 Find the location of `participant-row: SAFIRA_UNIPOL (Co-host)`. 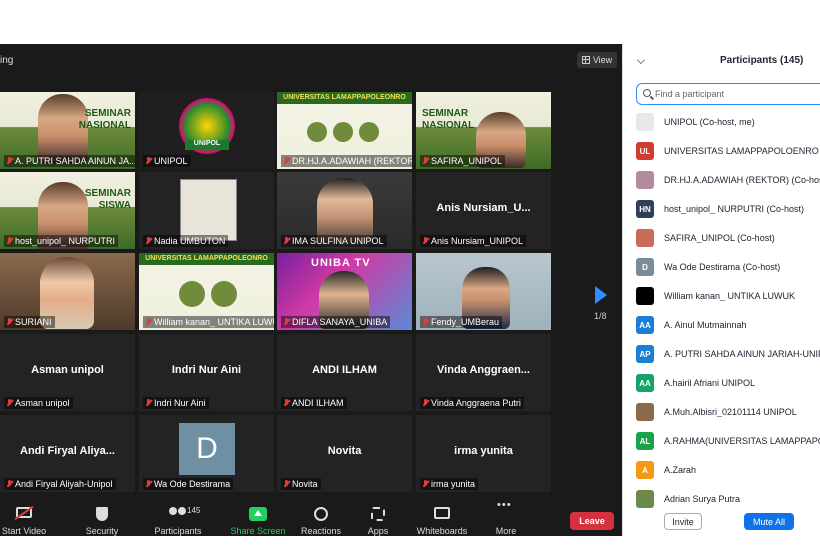

participant-row: SAFIRA_UNIPOL (Co-host) is located at coordinates (728, 238).